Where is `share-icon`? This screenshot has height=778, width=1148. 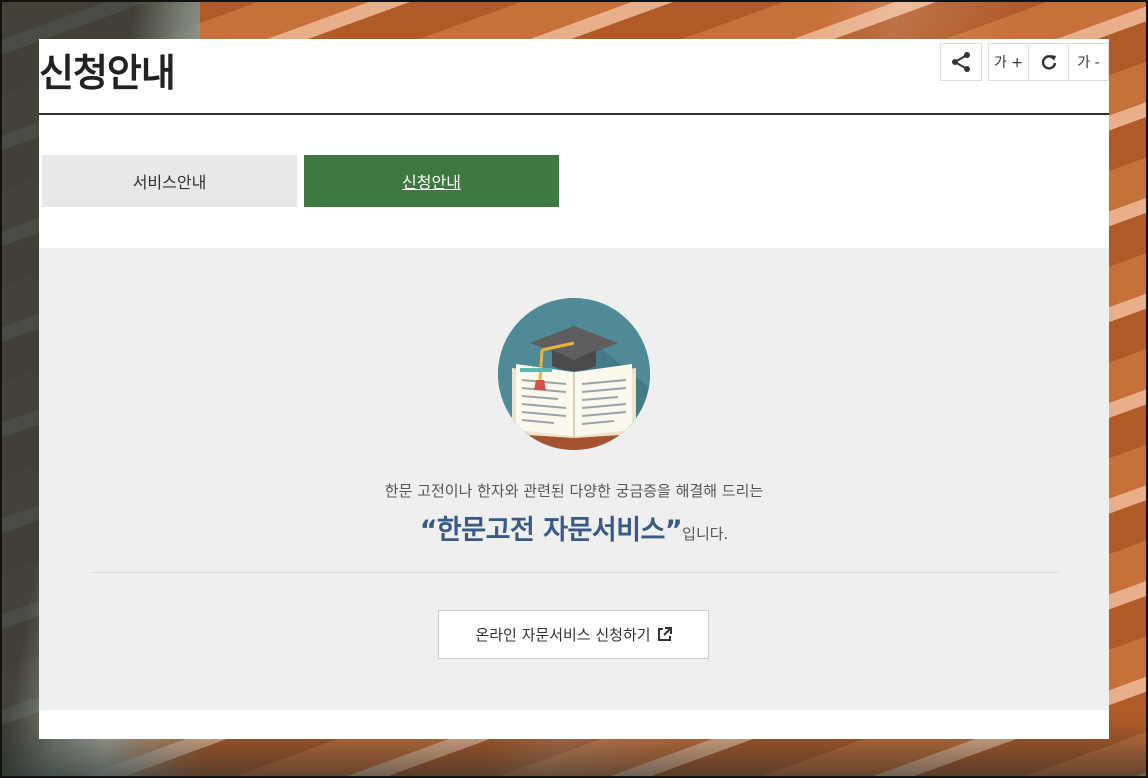
share-icon is located at coordinates (961, 62).